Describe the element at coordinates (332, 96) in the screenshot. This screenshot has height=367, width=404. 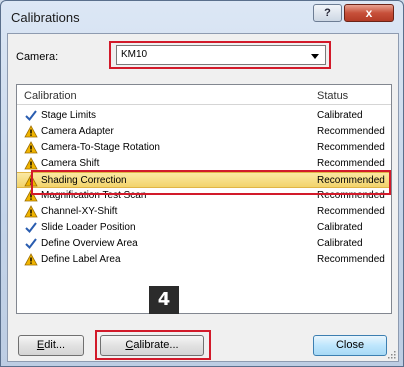
I see `column-header-status: Status` at that location.